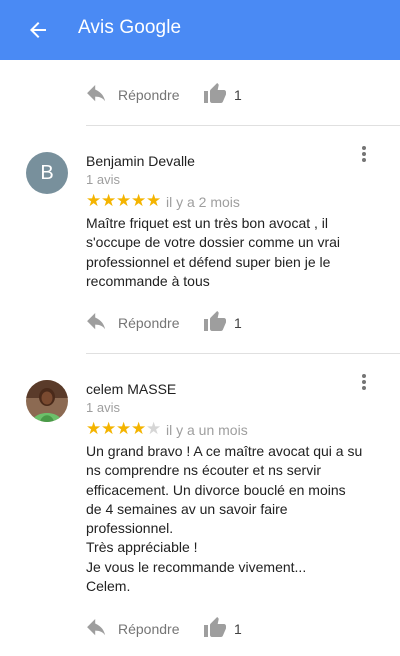 This screenshot has width=400, height=656. Describe the element at coordinates (207, 430) in the screenshot. I see `review-date: il y a un mois` at that location.